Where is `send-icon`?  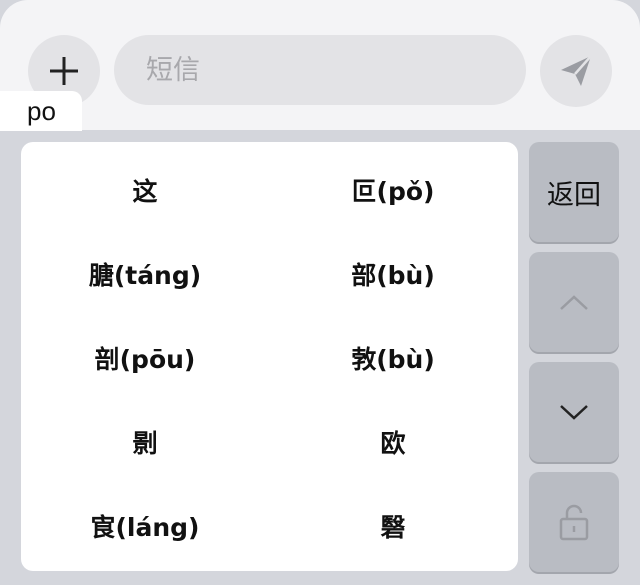 send-icon is located at coordinates (576, 70).